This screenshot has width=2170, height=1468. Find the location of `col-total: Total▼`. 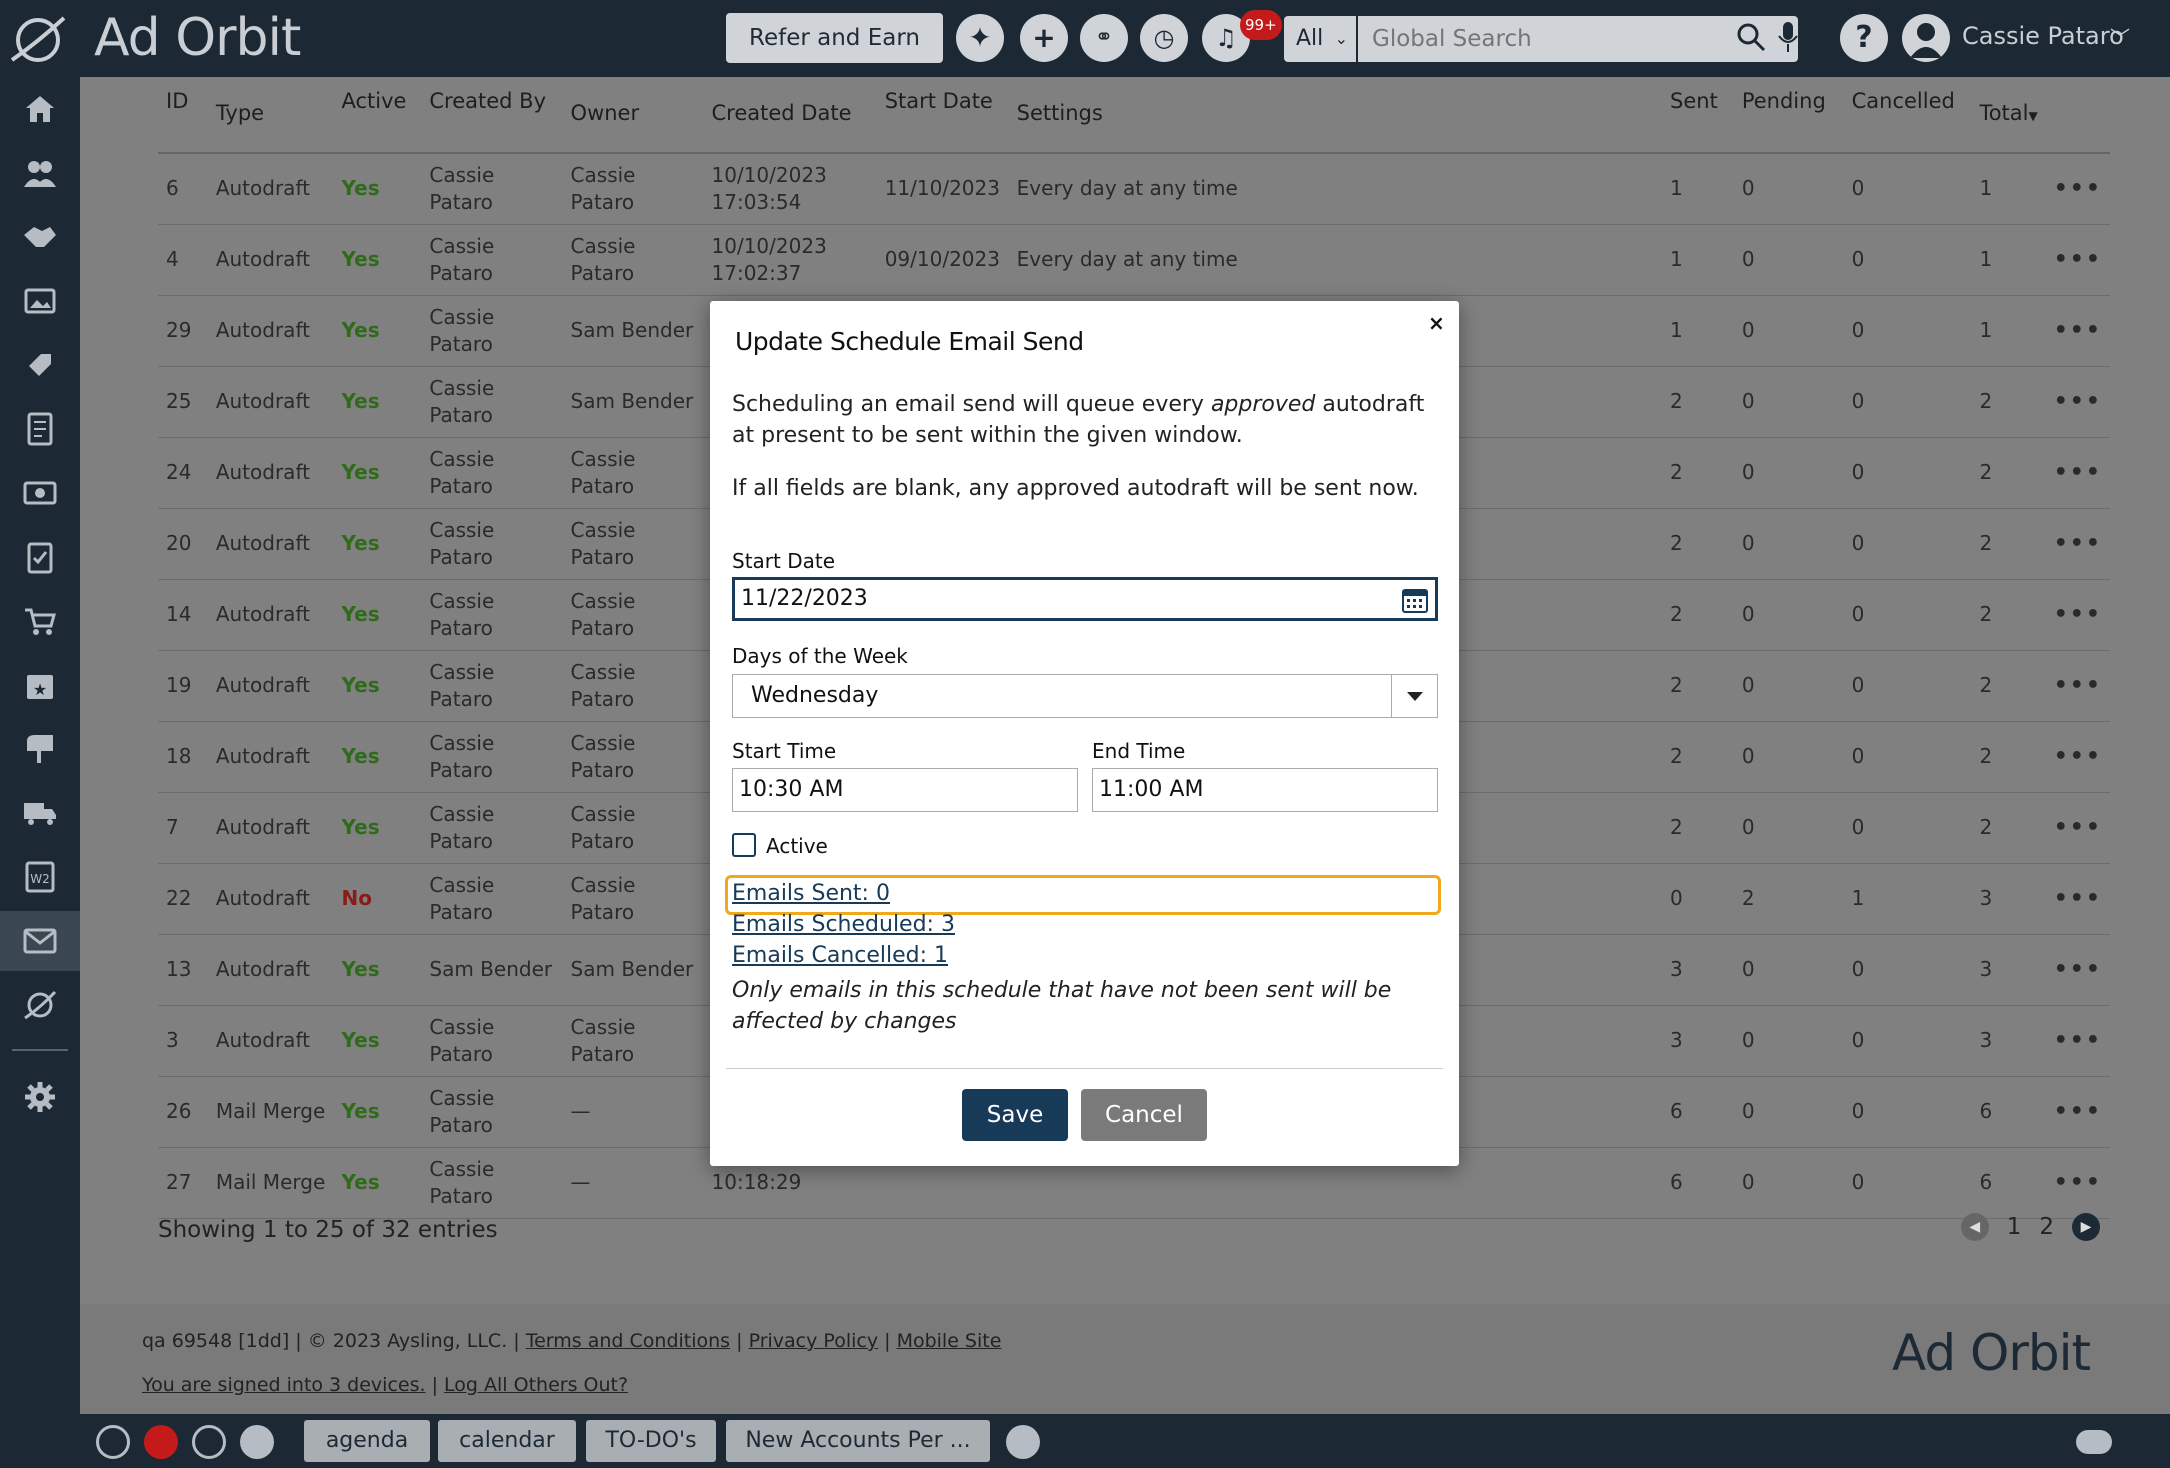

col-total: Total▼ is located at coordinates (2008, 115).